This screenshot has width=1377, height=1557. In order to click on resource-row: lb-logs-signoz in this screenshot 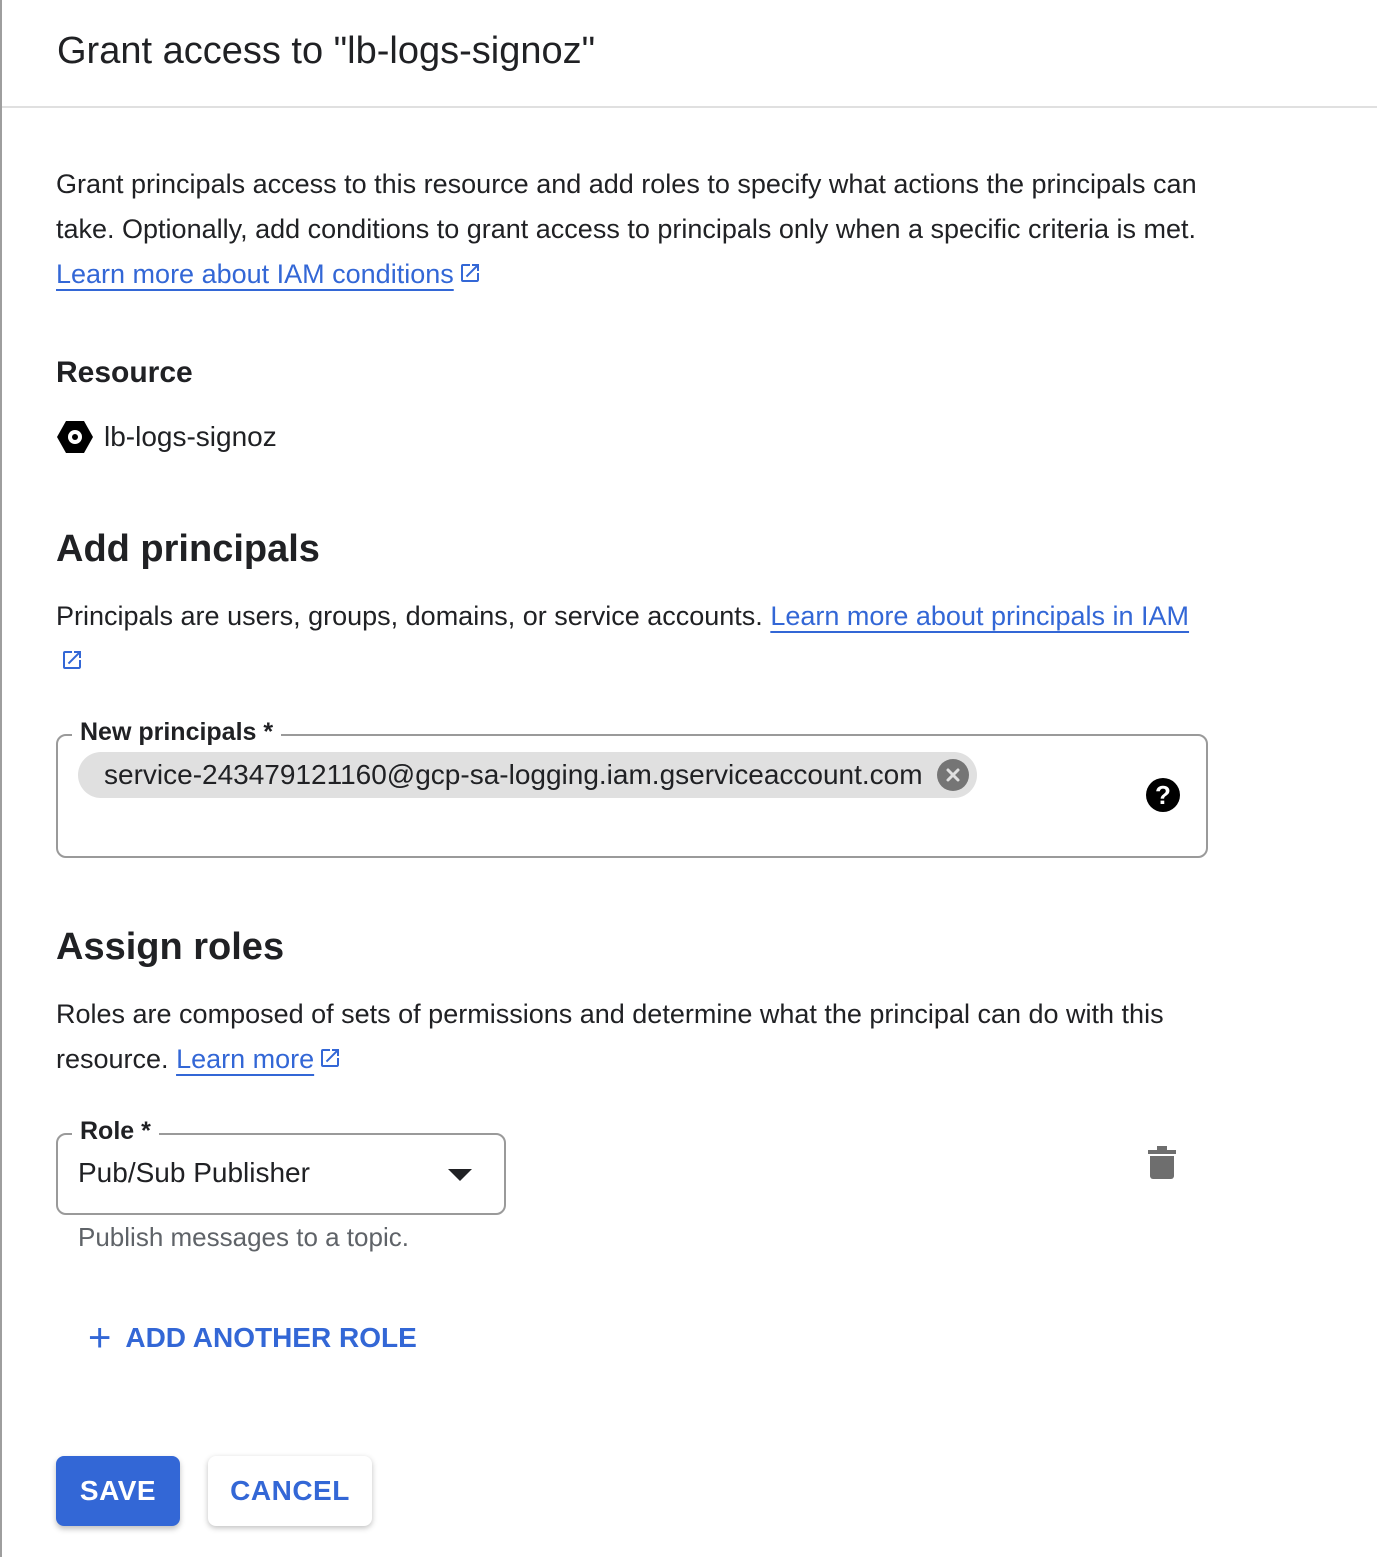, I will do `click(166, 437)`.